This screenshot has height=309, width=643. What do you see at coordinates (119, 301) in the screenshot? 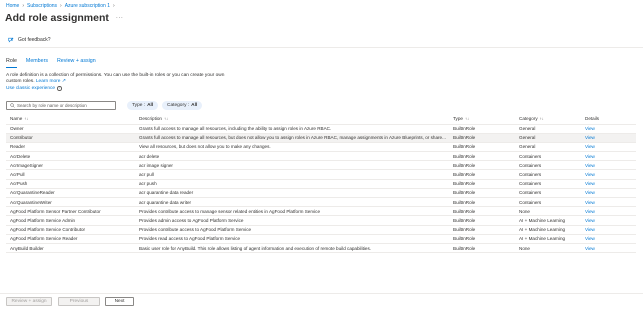
I see `next-button: Next` at bounding box center [119, 301].